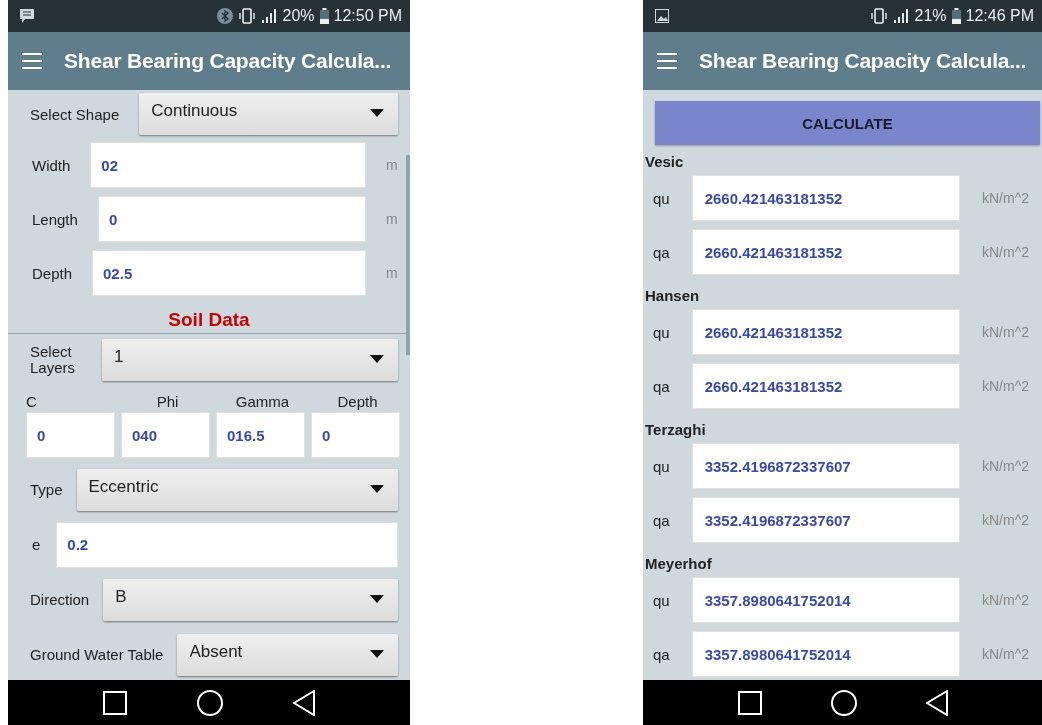 The width and height of the screenshot is (1042, 725). Describe the element at coordinates (260, 435) in the screenshot. I see `input-field: 016.5` at that location.